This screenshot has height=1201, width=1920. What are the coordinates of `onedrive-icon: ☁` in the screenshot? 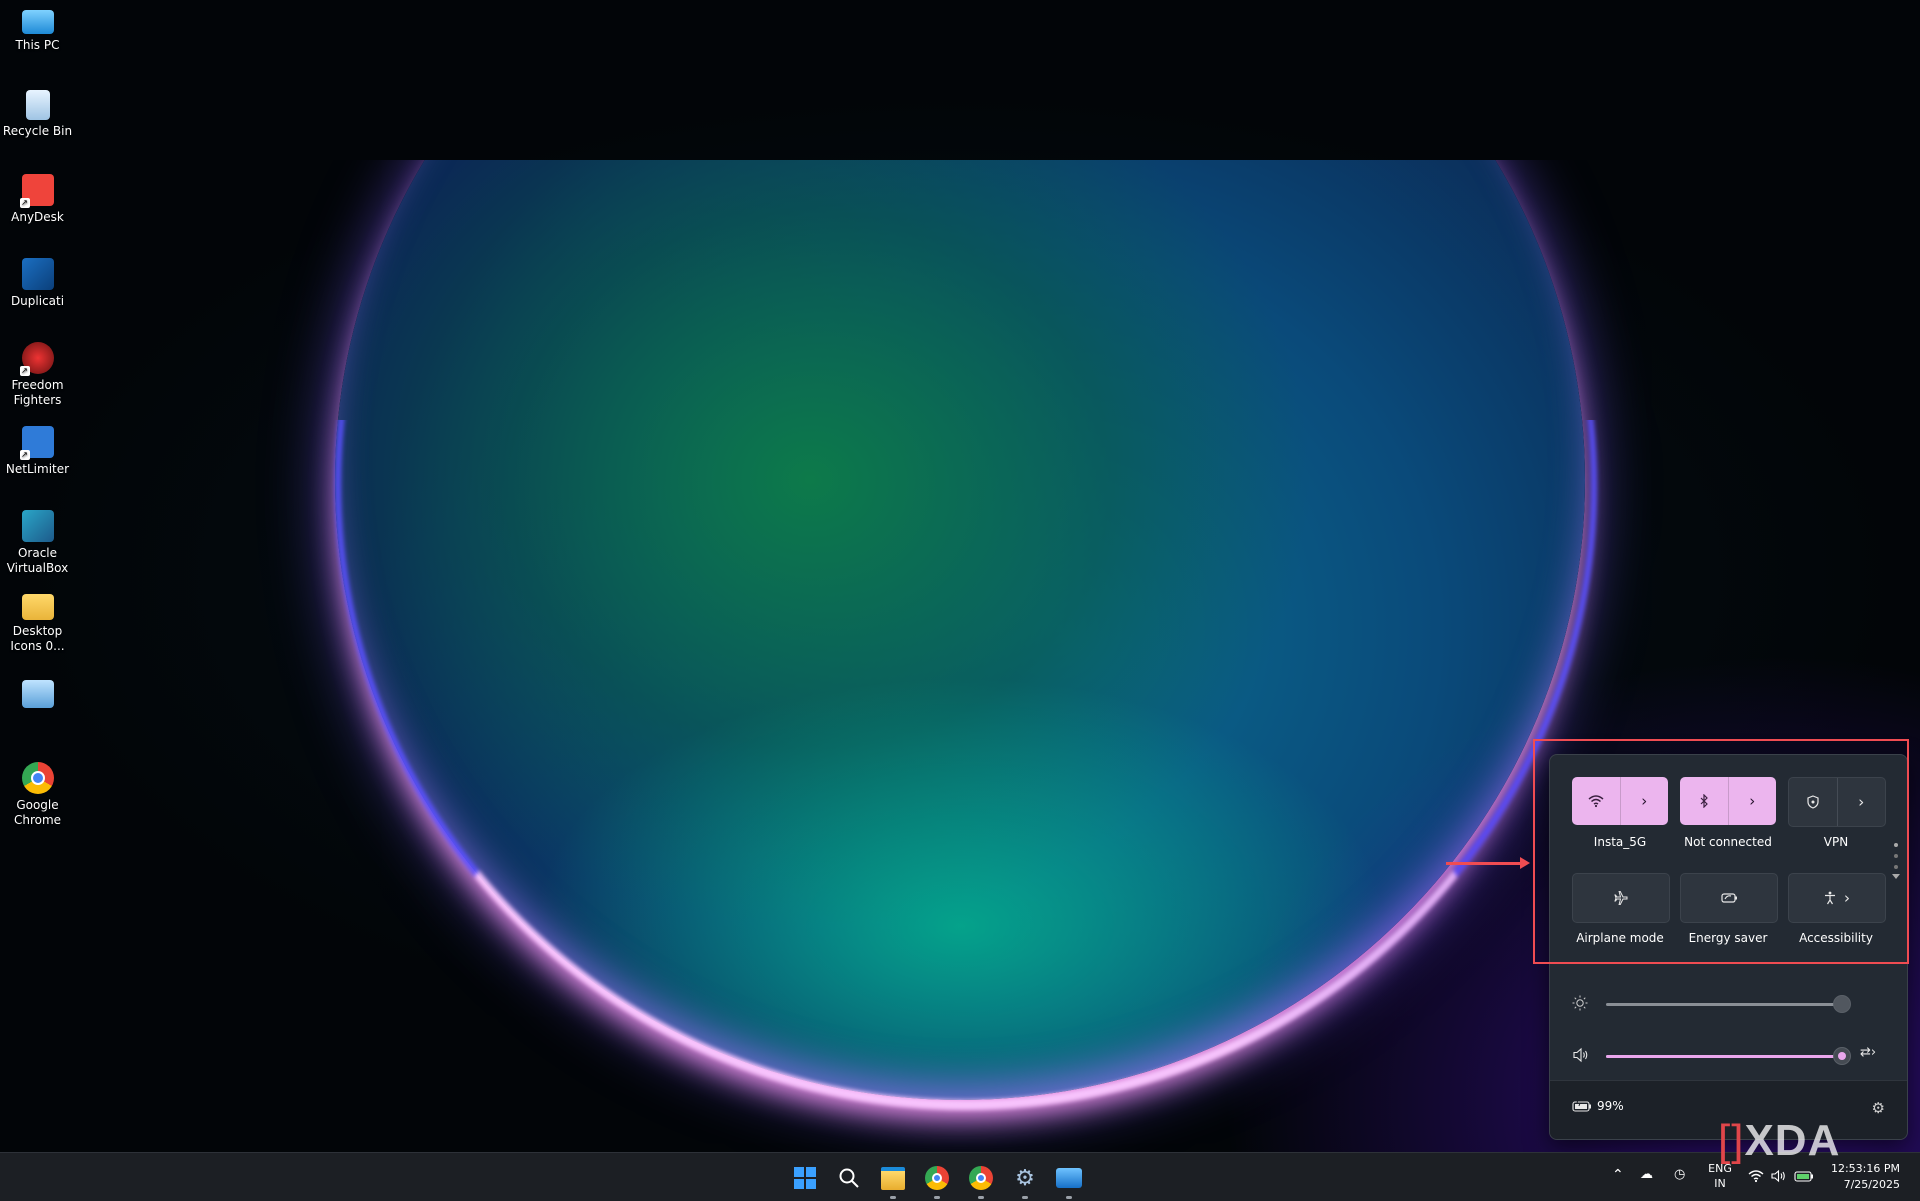 It's located at (1646, 1174).